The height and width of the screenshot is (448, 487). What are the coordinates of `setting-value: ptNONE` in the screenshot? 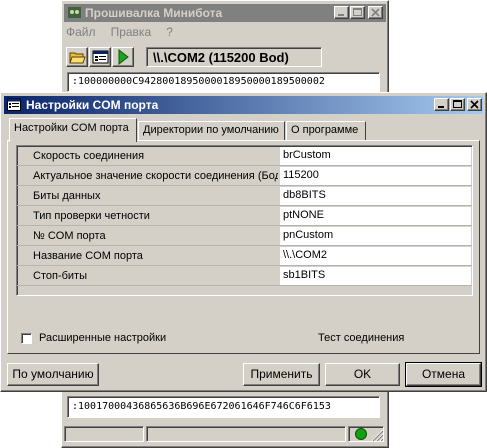 It's located at (375, 216).